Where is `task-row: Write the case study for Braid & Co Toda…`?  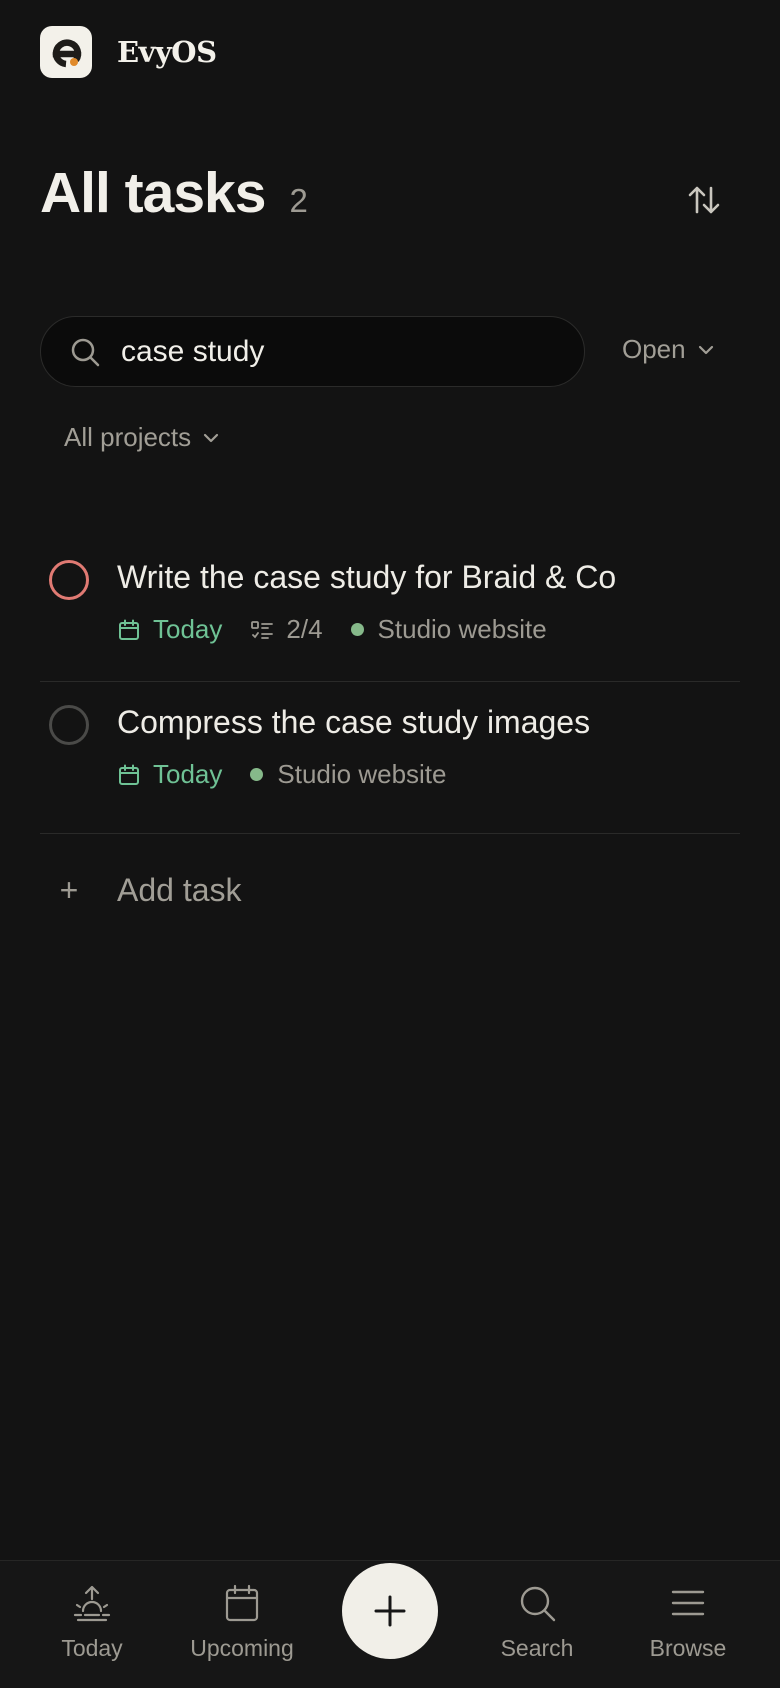 task-row: Write the case study for Braid & Co Toda… is located at coordinates (390, 606).